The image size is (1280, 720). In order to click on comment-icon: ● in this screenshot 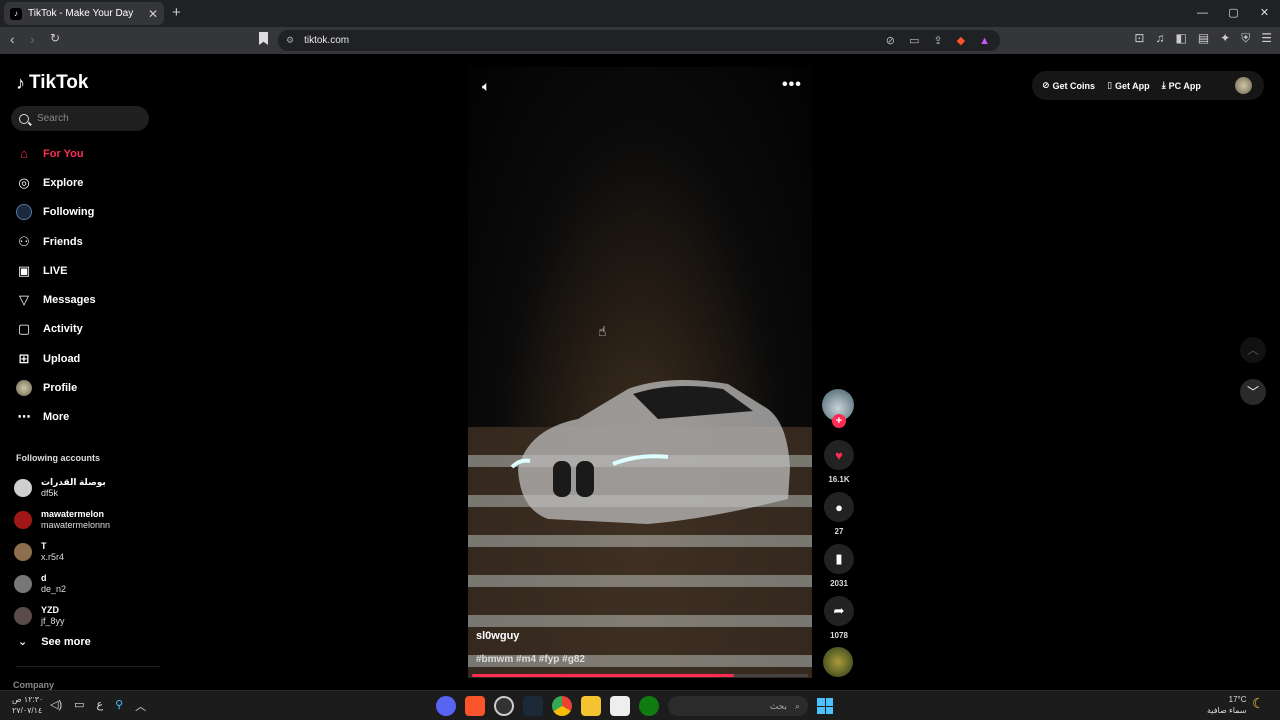, I will do `click(839, 507)`.